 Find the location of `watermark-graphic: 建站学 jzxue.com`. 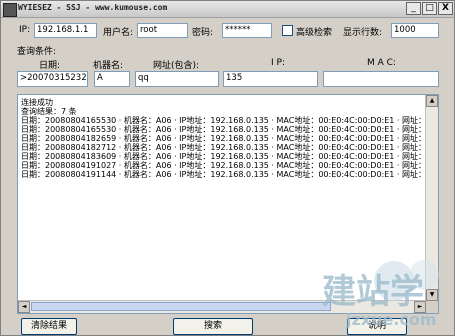

watermark-graphic: 建站学 jzxue.com is located at coordinates (380, 294).